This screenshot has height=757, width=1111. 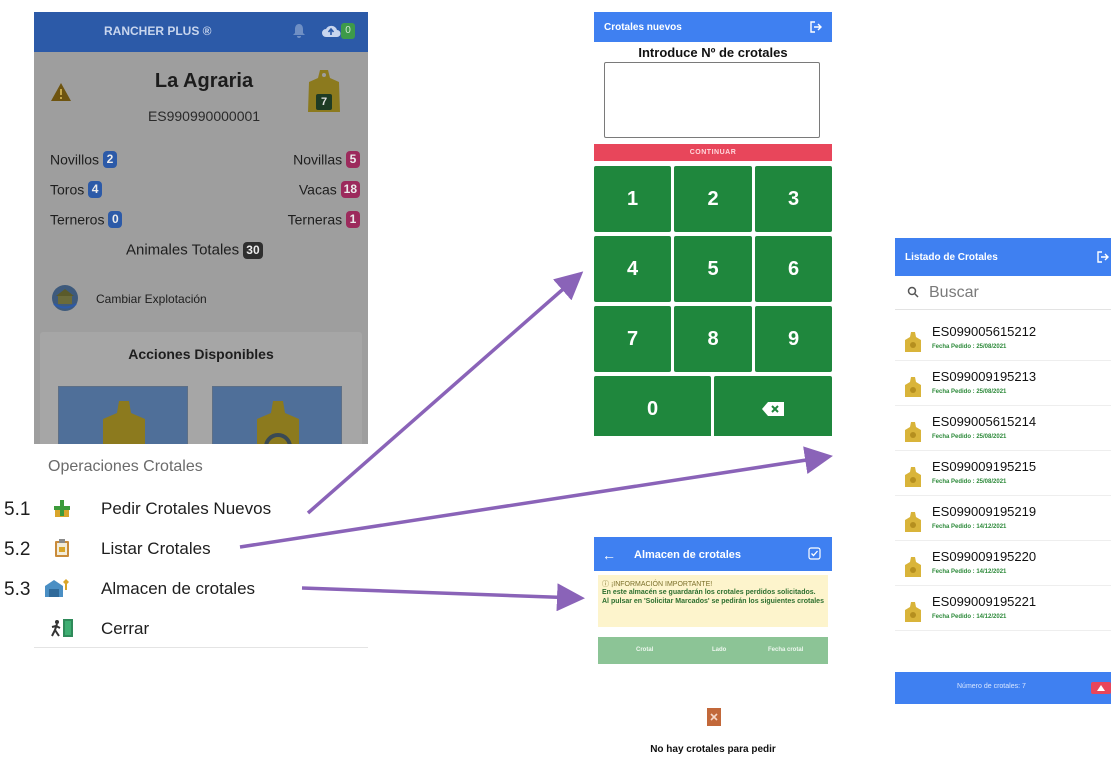 I want to click on tag-list-item: ES099009195213 Fecha Pedido : 25/08/2021, so click(x=1003, y=384).